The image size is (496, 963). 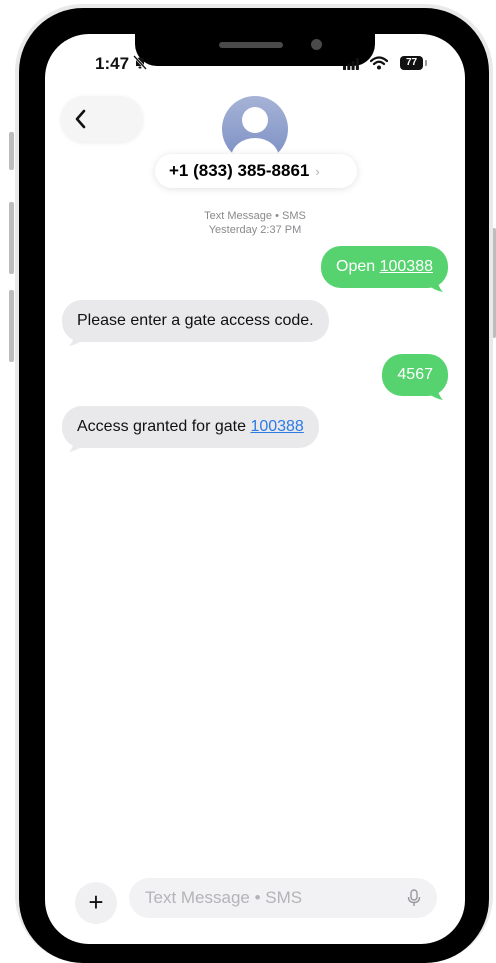 I want to click on add-attachment-button: +, so click(x=96, y=903).